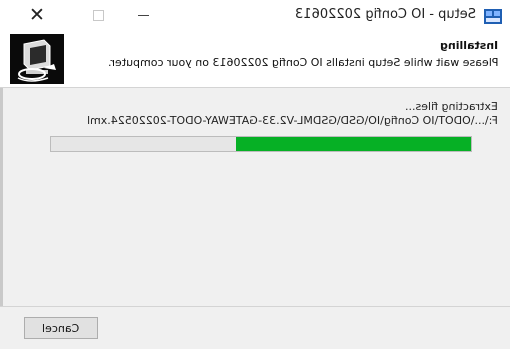 This screenshot has width=510, height=349. I want to click on close-button: ✕, so click(37, 15).